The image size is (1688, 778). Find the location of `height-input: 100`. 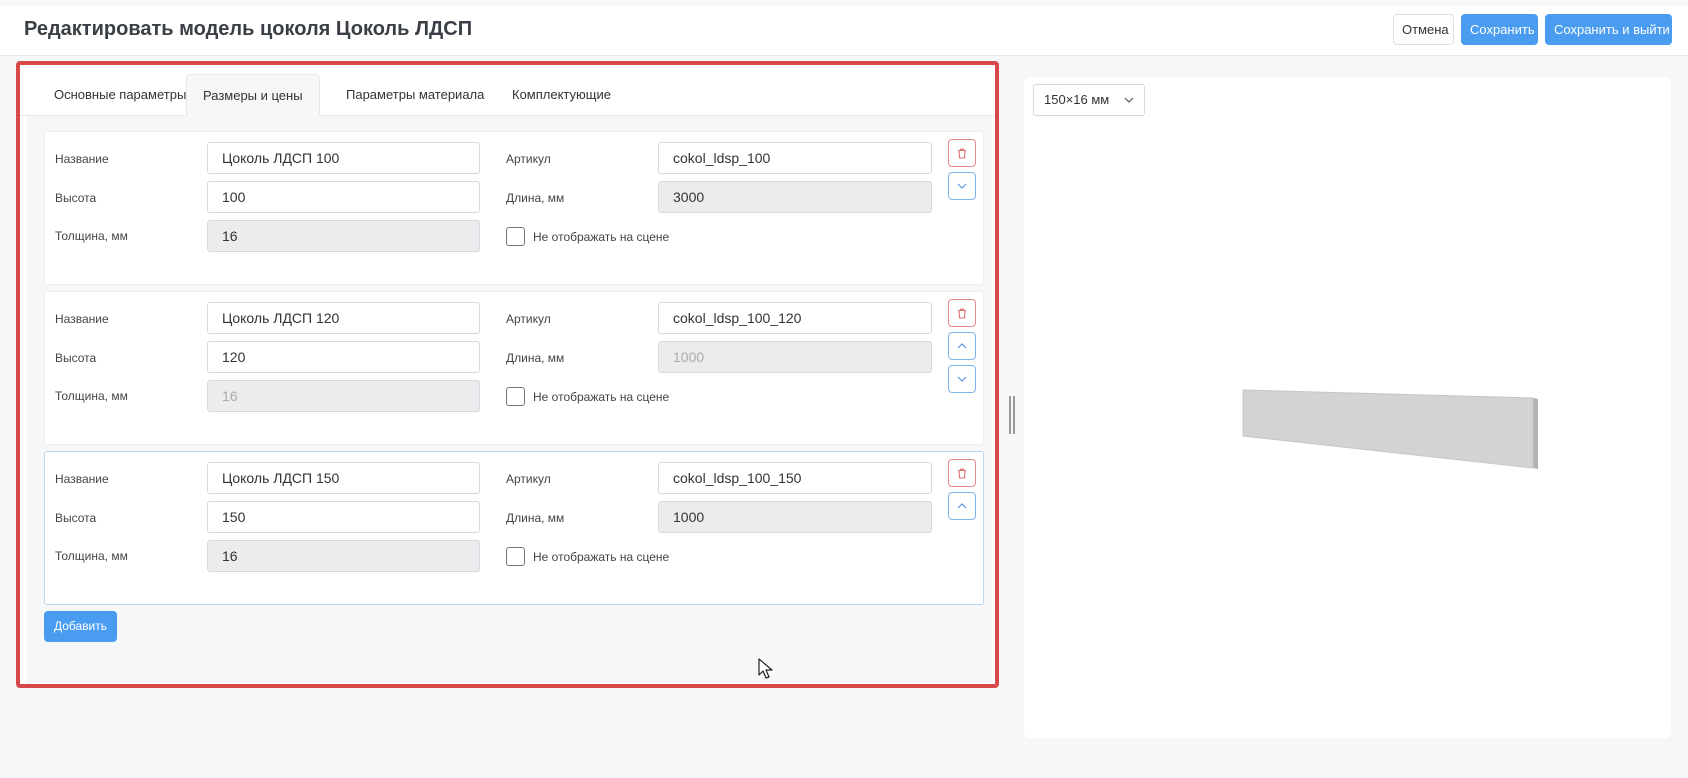

height-input: 100 is located at coordinates (343, 197).